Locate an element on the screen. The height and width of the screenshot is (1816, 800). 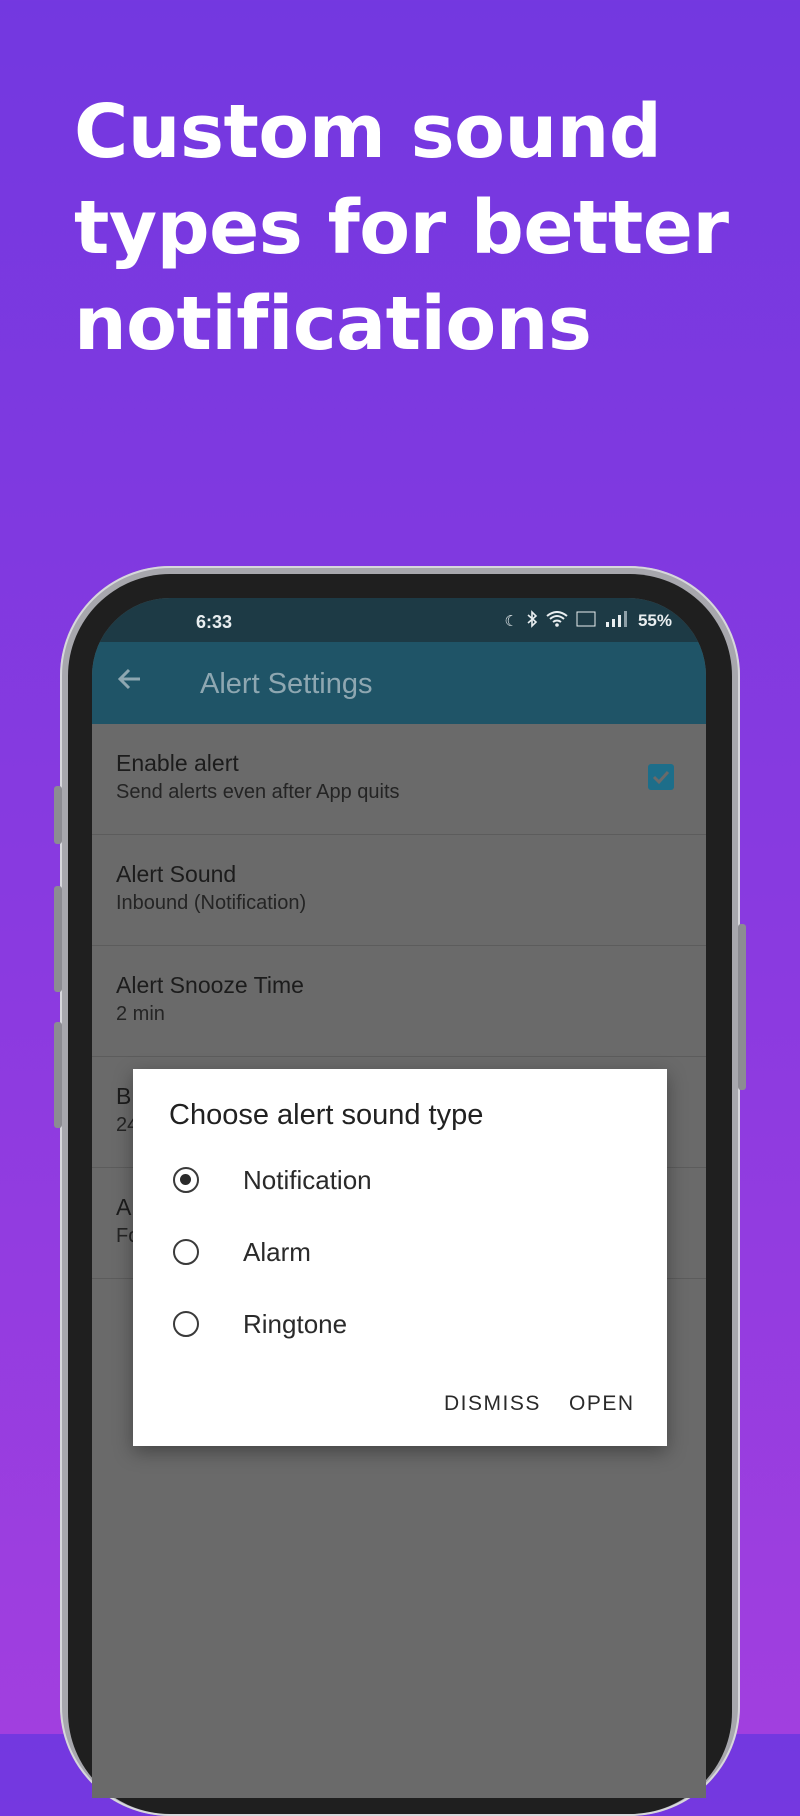
page-title: Alert Settings is located at coordinates (286, 684).